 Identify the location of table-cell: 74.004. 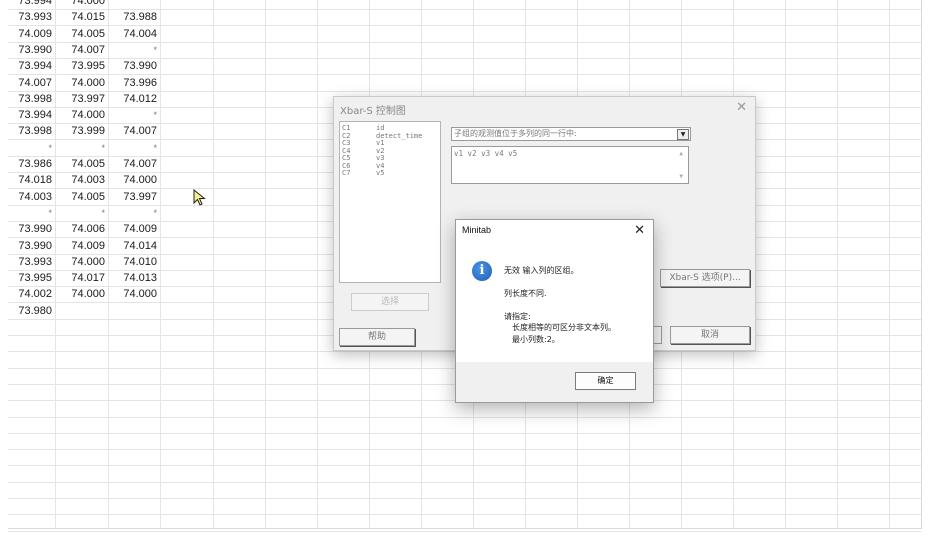
(134, 34).